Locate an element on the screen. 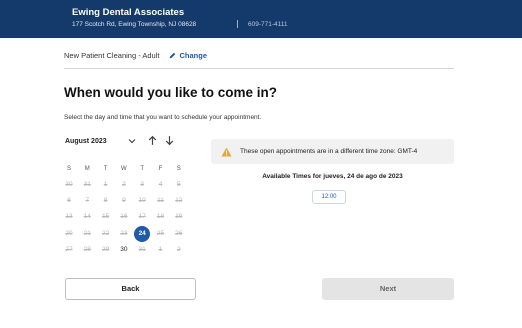 This screenshot has width=522, height=328. arrow-down-icon is located at coordinates (169, 140).